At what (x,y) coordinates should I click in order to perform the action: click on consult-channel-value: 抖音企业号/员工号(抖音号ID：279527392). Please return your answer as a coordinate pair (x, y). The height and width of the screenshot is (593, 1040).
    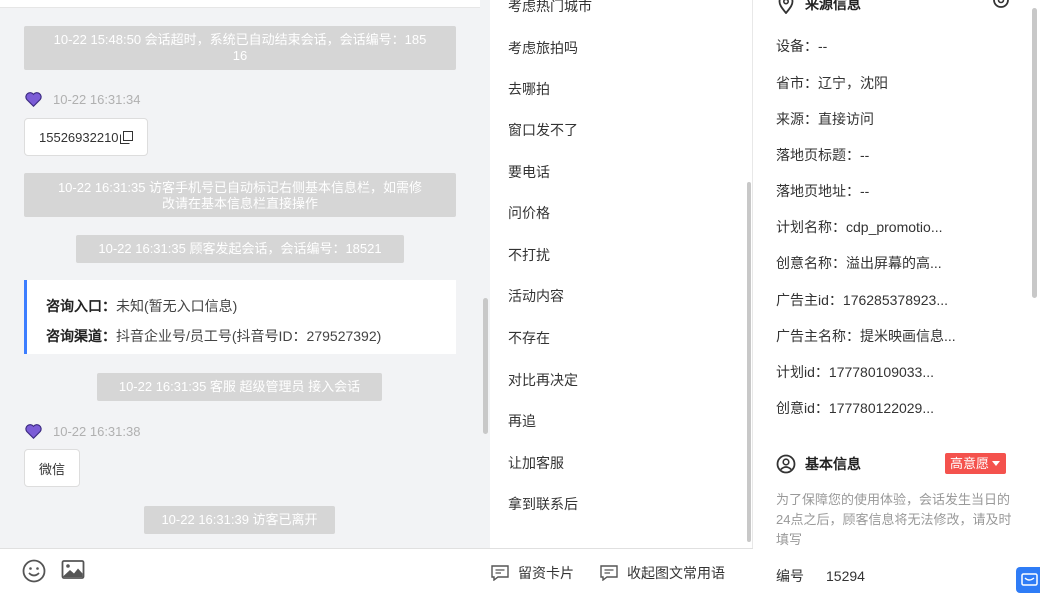
    Looking at the image, I should click on (249, 336).